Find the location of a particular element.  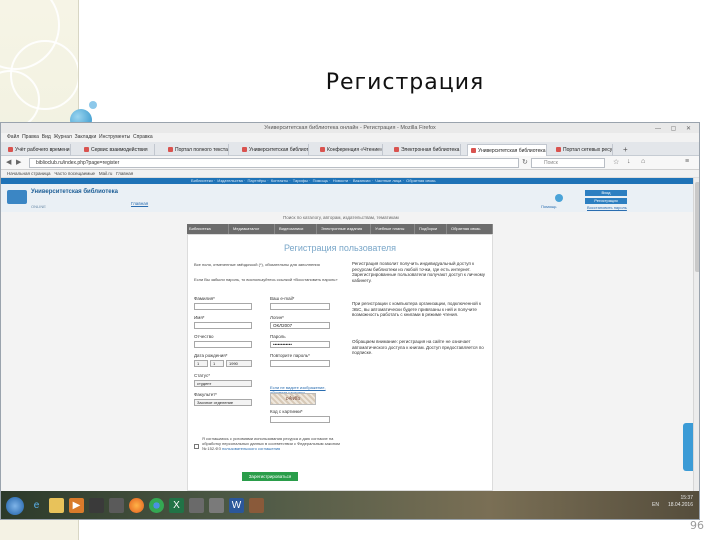

chrome-icon is located at coordinates (156, 505).